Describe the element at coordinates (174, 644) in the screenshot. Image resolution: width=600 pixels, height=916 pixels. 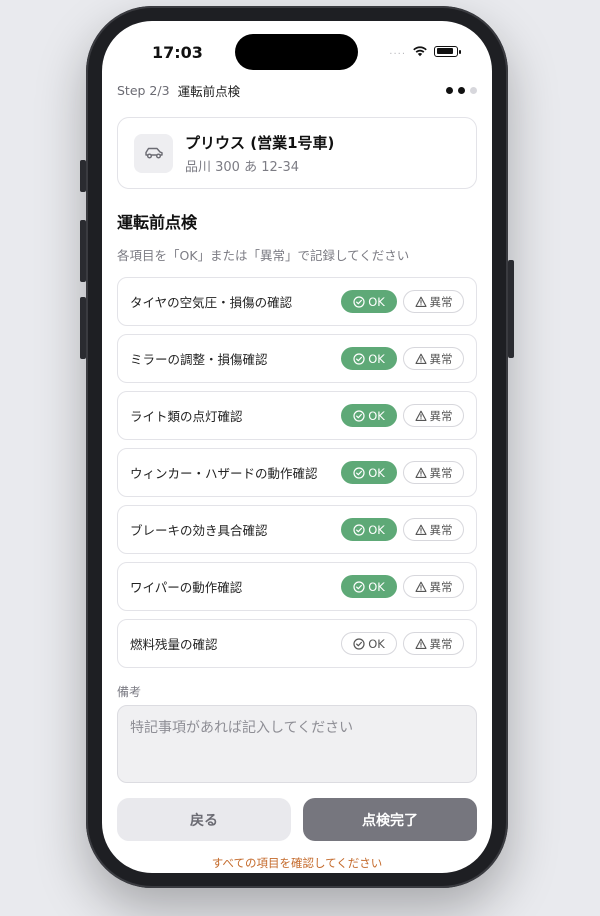
I see `checklist-item-label: 燃料残量の確認` at that location.